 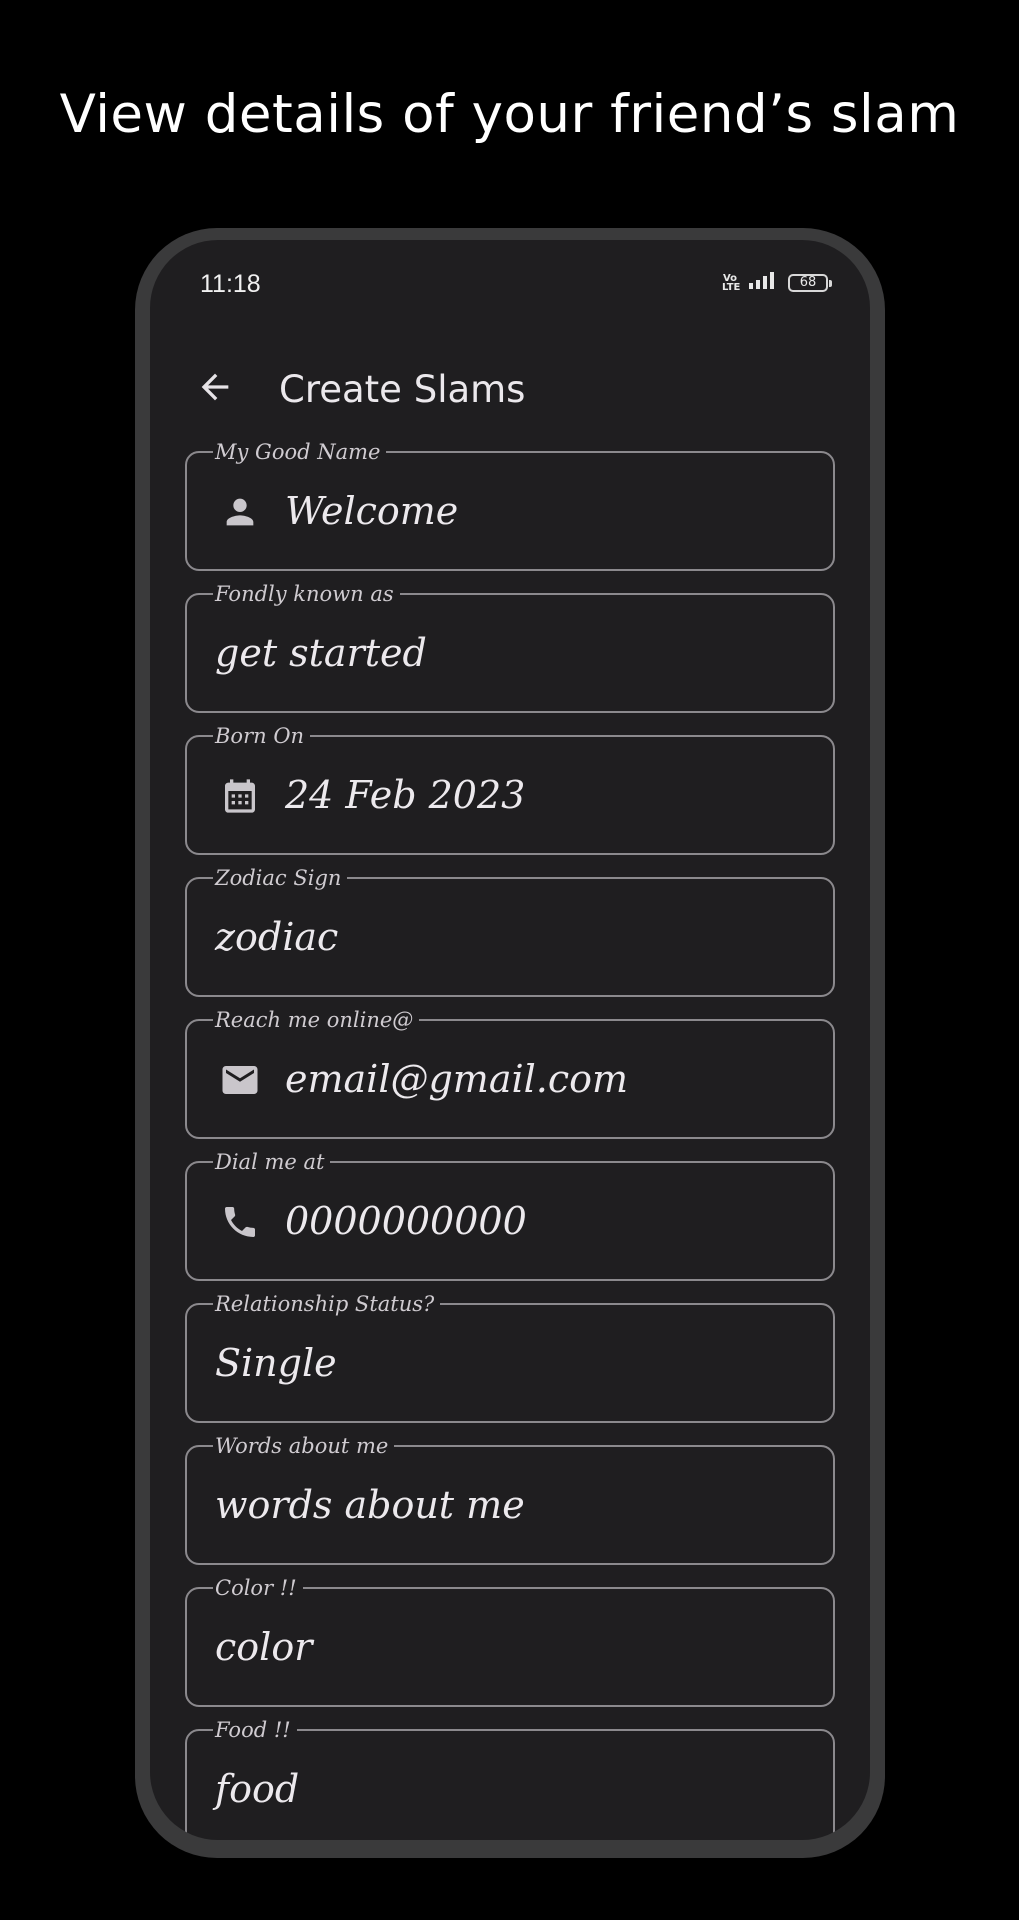 I want to click on nickname-field: Fondly known as get started, so click(x=510, y=648).